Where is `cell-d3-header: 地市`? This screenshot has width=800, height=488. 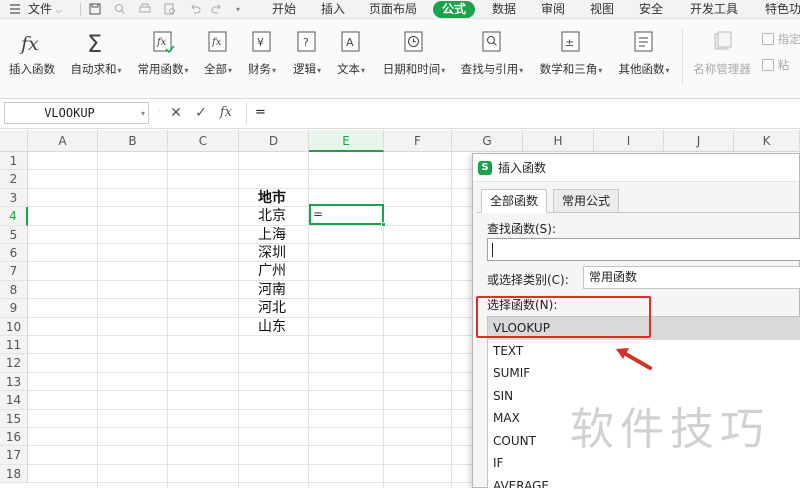 cell-d3-header: 地市 is located at coordinates (262, 198).